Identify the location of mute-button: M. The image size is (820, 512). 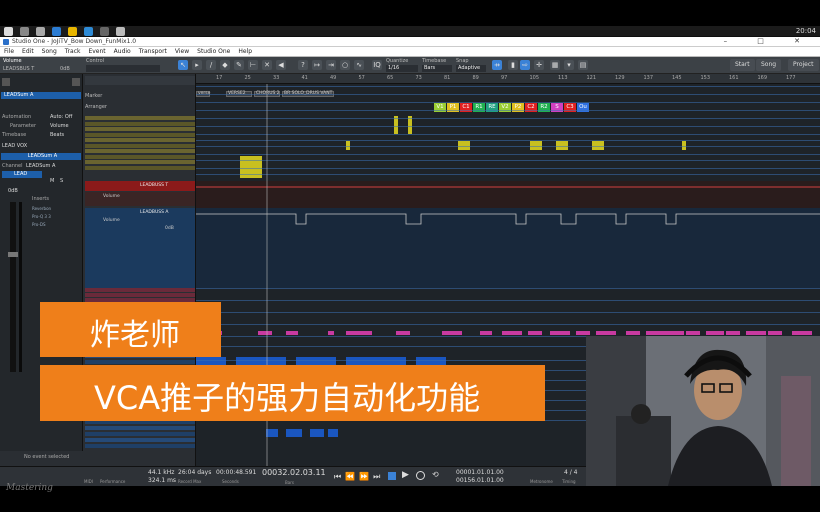
(52, 181).